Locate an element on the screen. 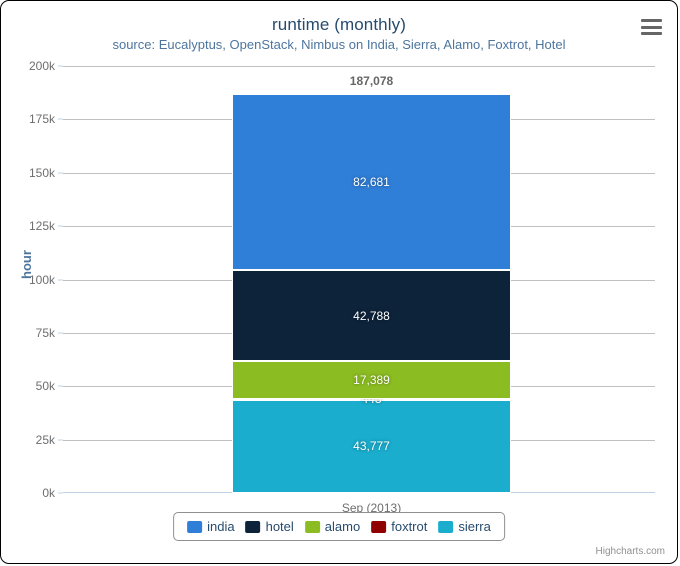 The height and width of the screenshot is (566, 680). stack-total-label: 187,078 is located at coordinates (371, 80).